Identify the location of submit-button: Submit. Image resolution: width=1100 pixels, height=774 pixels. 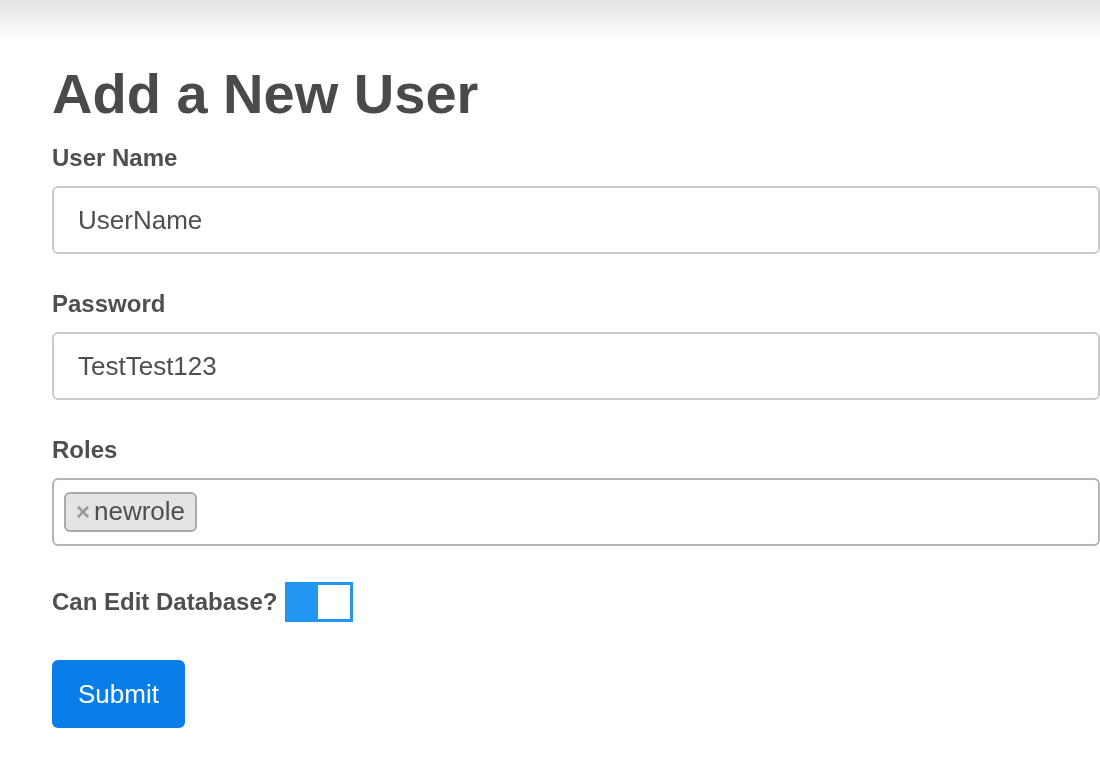
(118, 694).